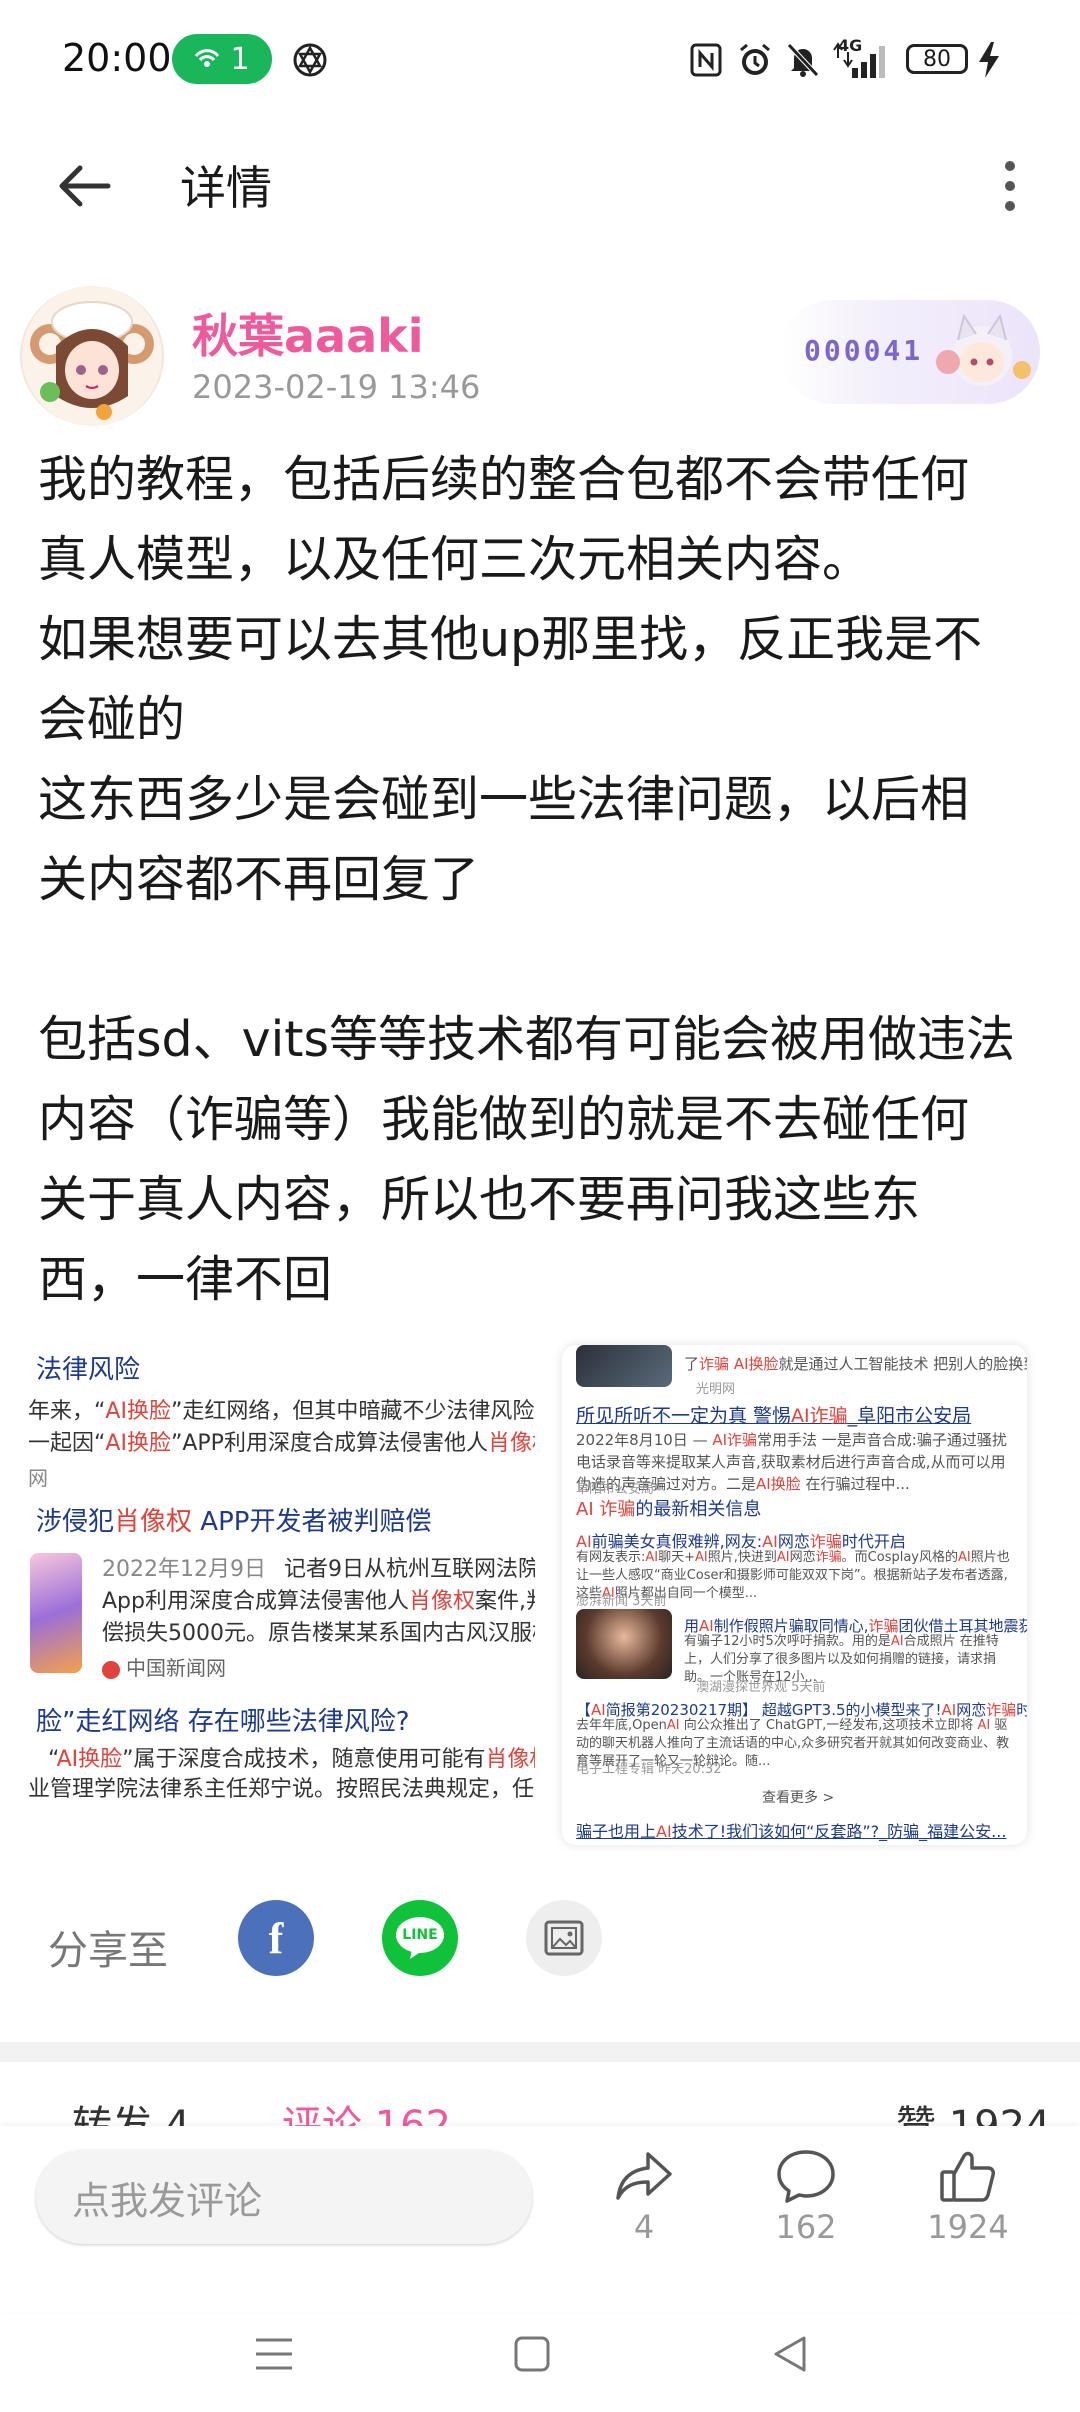 Image resolution: width=1080 pixels, height=2412 pixels. I want to click on share-facebook-button: f, so click(276, 1938).